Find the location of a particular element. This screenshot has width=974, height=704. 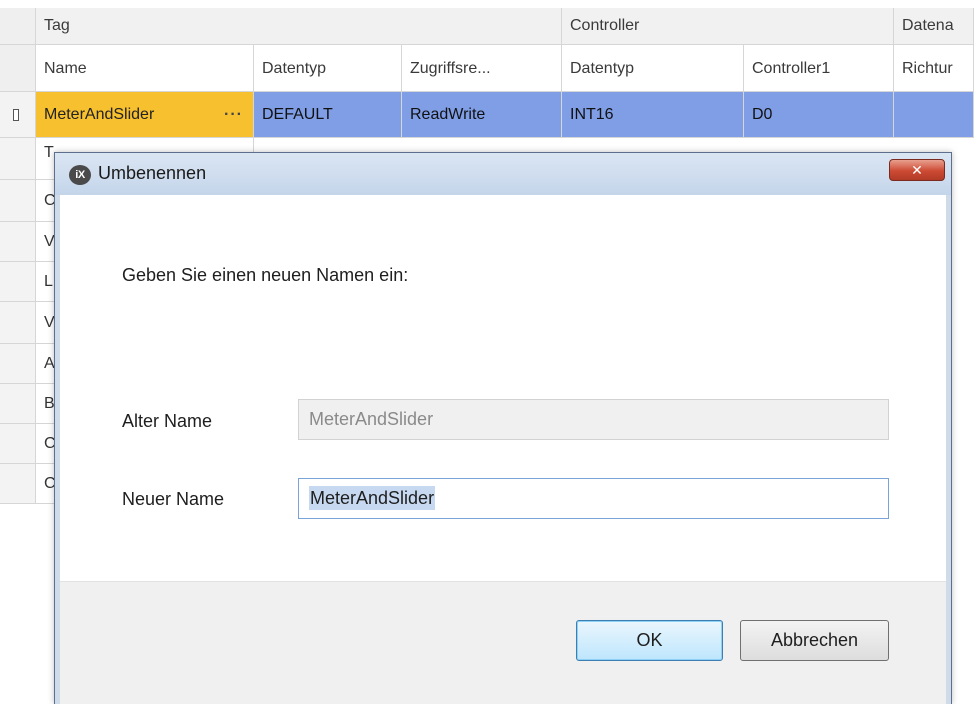

column-header-controller-datatype: Datentyp is located at coordinates (653, 68).